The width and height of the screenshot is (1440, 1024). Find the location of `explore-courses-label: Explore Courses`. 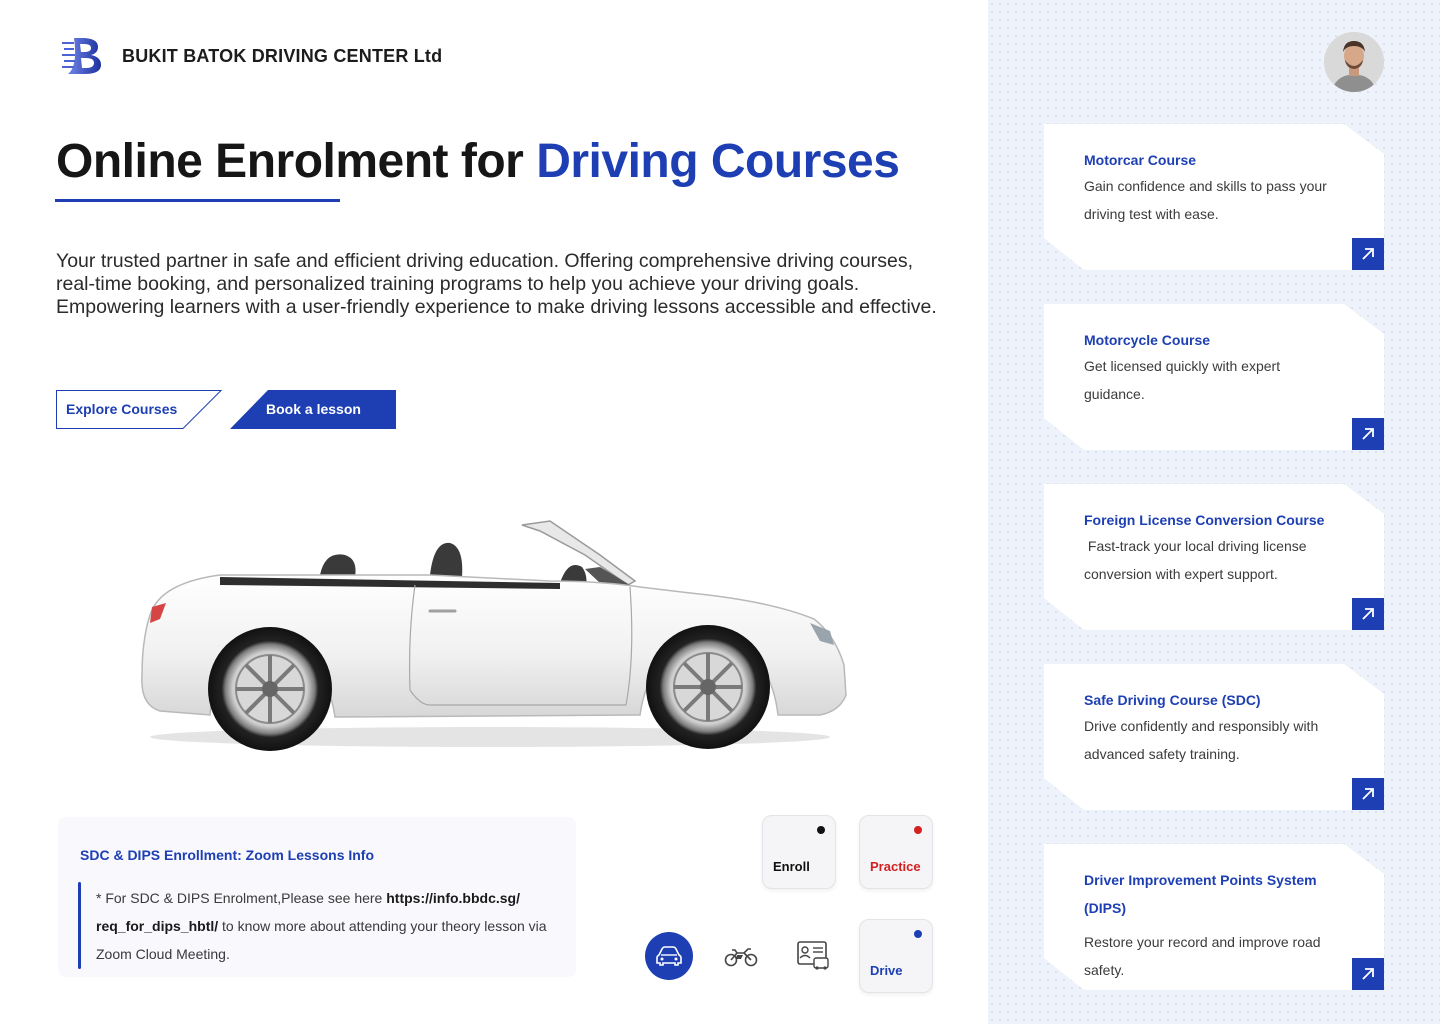

explore-courses-label: Explore Courses is located at coordinates (122, 409).